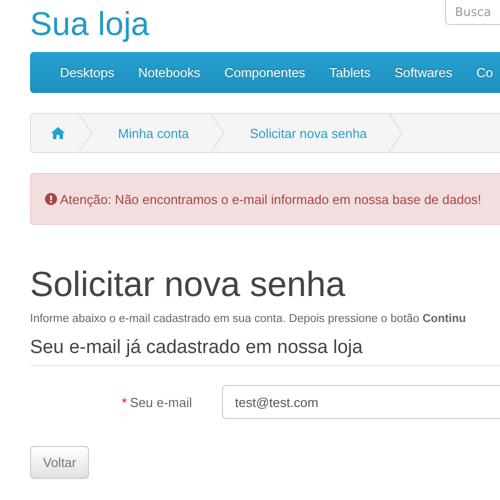 The height and width of the screenshot is (500, 500). I want to click on page-title: Solicitar nova senha, so click(188, 285).